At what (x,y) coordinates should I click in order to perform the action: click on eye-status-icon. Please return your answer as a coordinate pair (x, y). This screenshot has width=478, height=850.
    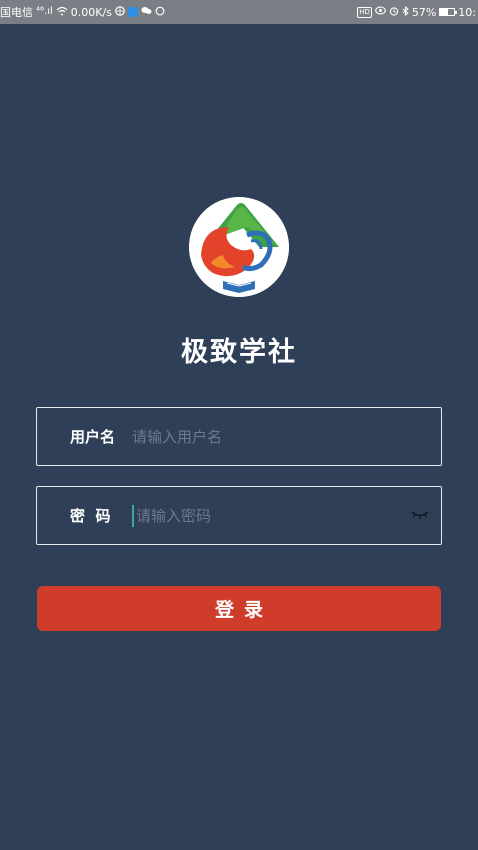
    Looking at the image, I should click on (380, 12).